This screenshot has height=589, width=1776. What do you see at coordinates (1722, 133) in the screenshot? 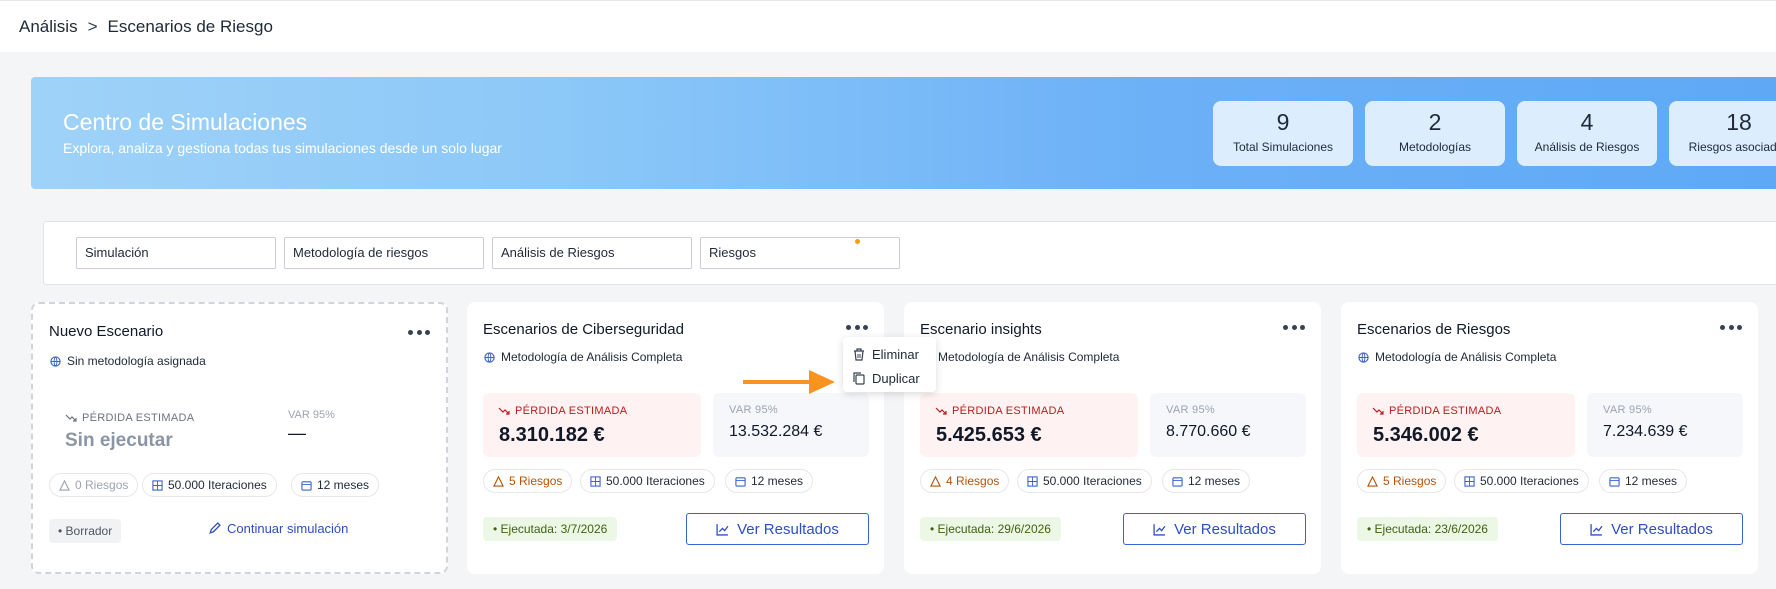
I see `stat-associated-risks: 18 Riesgos asociados` at bounding box center [1722, 133].